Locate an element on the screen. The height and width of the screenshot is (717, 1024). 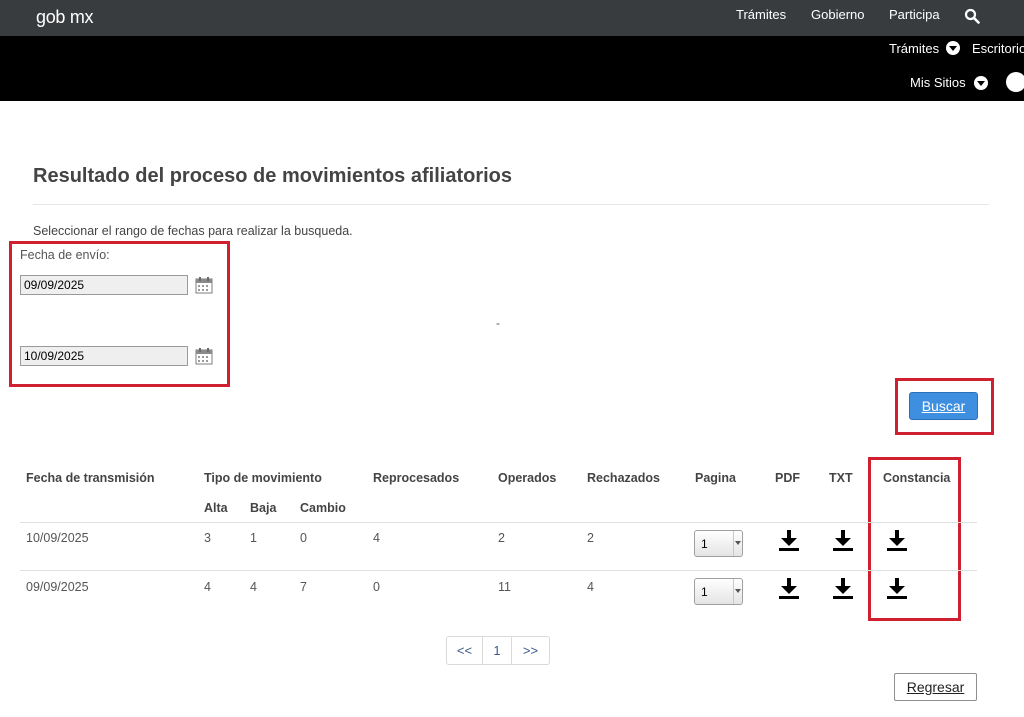
cell-baja: 4 is located at coordinates (253, 587).